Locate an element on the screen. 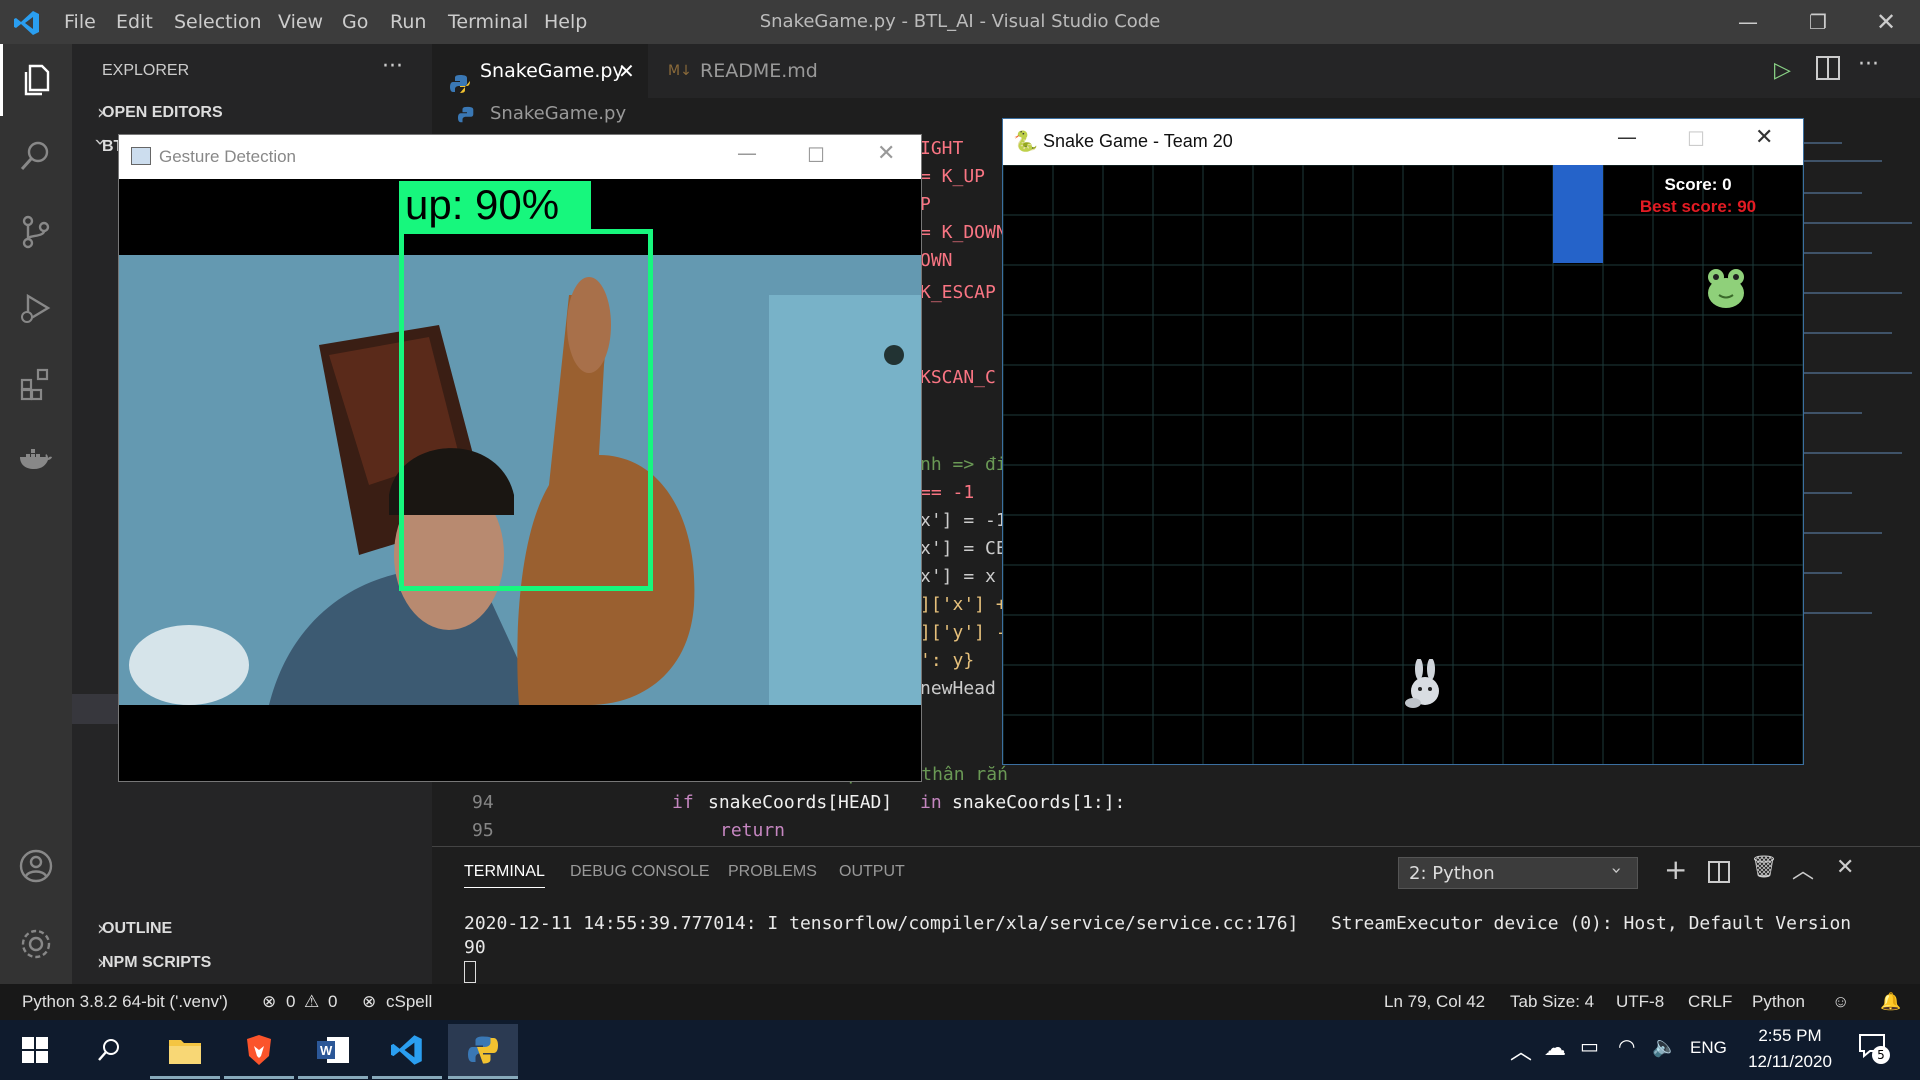  line-ending: CRLF is located at coordinates (1710, 1002).